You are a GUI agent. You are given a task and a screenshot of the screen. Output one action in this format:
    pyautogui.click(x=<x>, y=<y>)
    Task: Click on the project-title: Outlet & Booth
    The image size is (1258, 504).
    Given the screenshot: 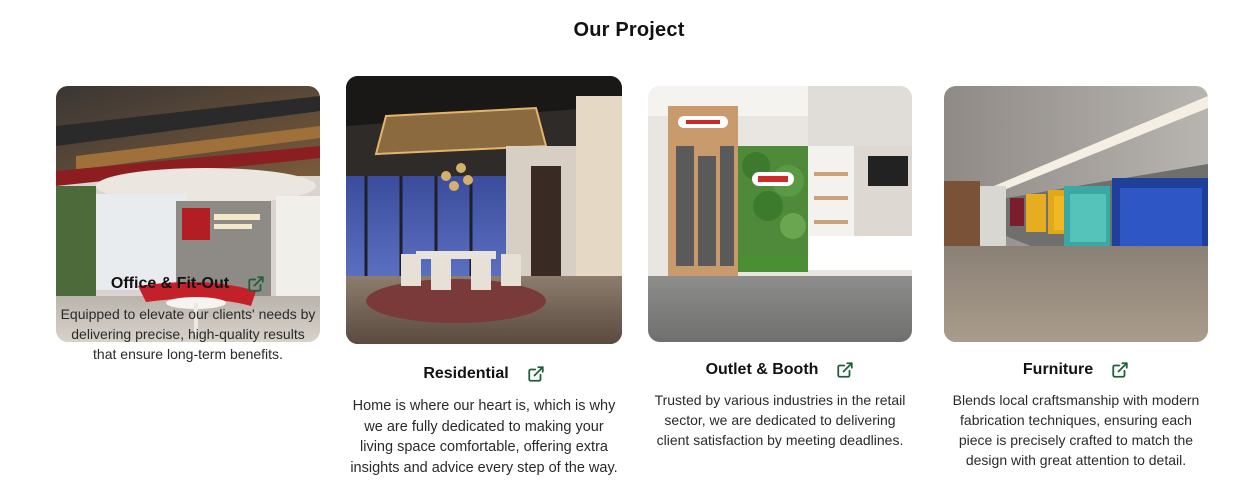 What is the action you would take?
    pyautogui.click(x=762, y=369)
    